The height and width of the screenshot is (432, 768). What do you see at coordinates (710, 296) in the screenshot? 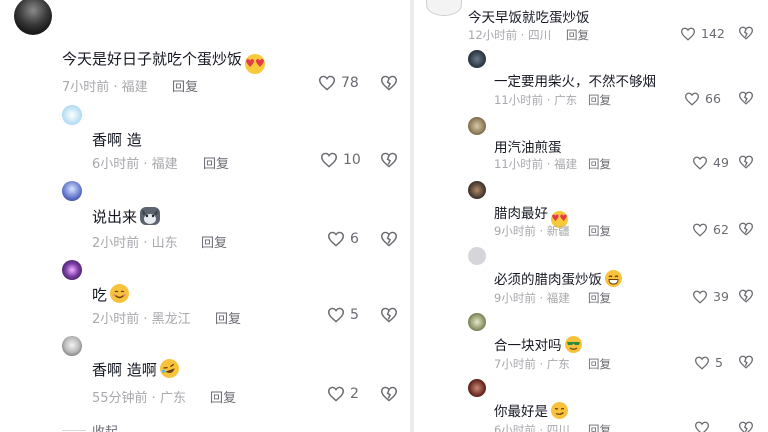
I see `like-button: 39` at bounding box center [710, 296].